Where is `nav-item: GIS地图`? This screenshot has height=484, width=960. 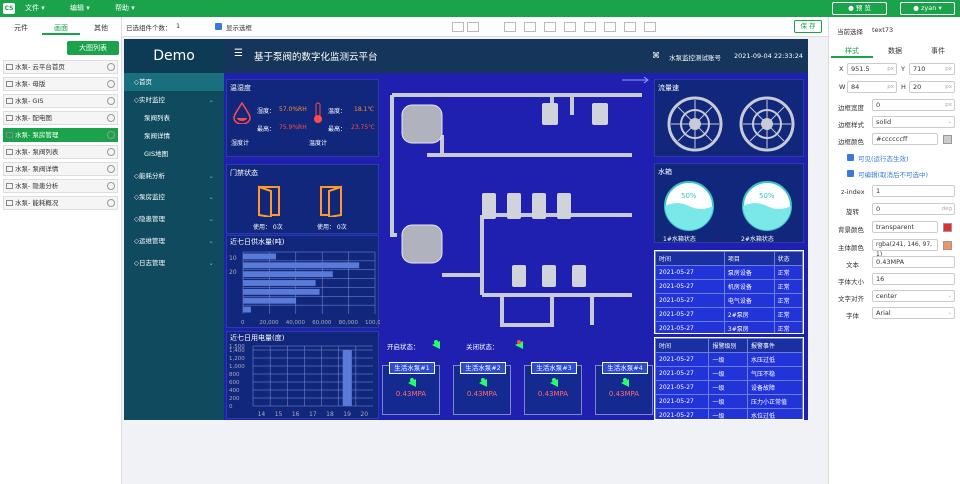
nav-item: GIS地图 is located at coordinates (174, 154).